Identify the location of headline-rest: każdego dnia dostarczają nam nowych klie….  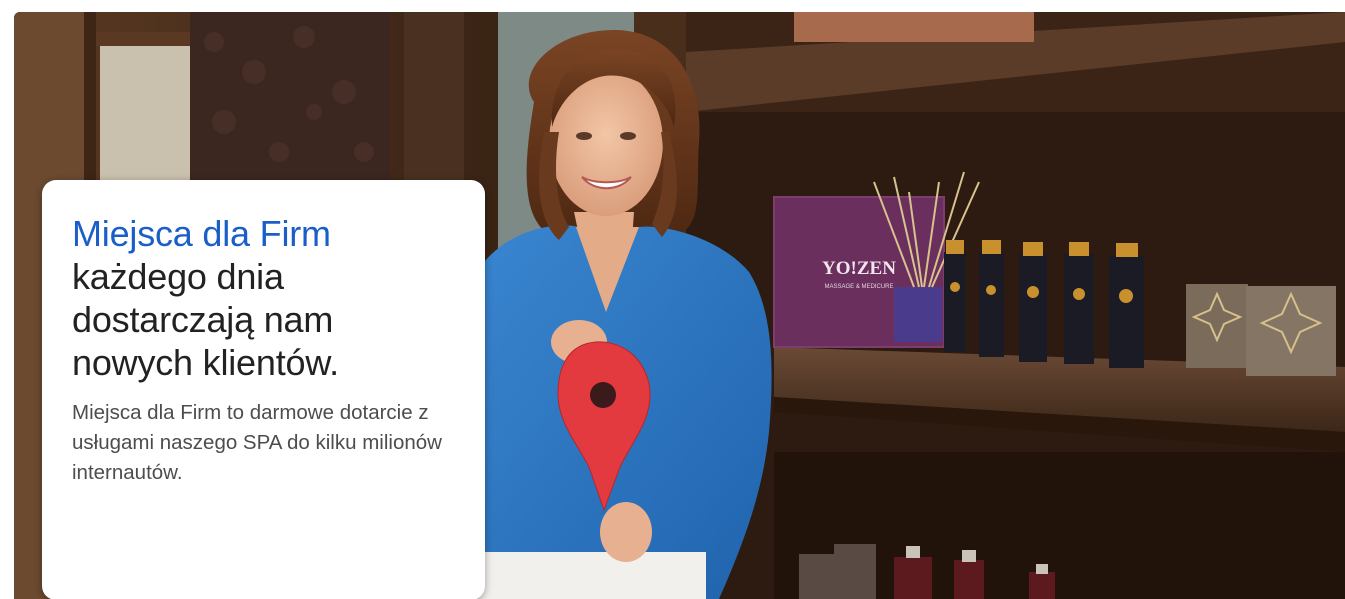
(205, 319).